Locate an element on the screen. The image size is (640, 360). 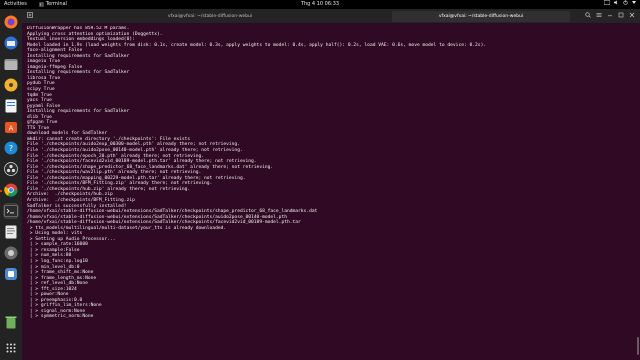
dock-writer is located at coordinates (11, 106).